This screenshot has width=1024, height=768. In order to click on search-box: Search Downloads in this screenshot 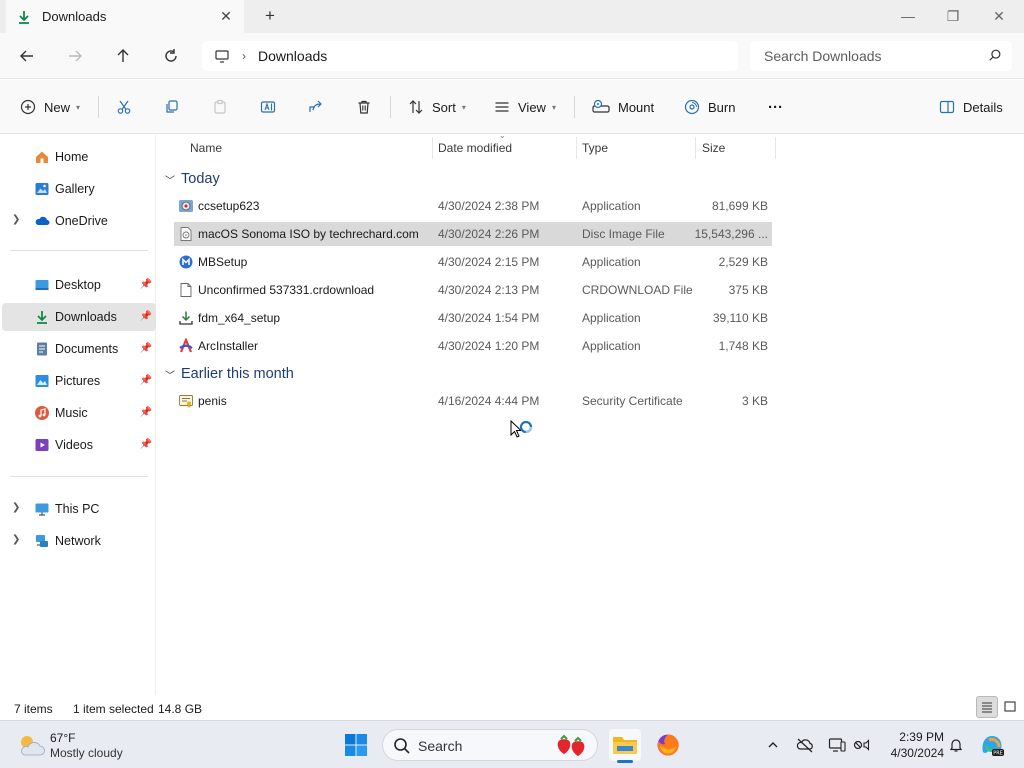, I will do `click(881, 56)`.